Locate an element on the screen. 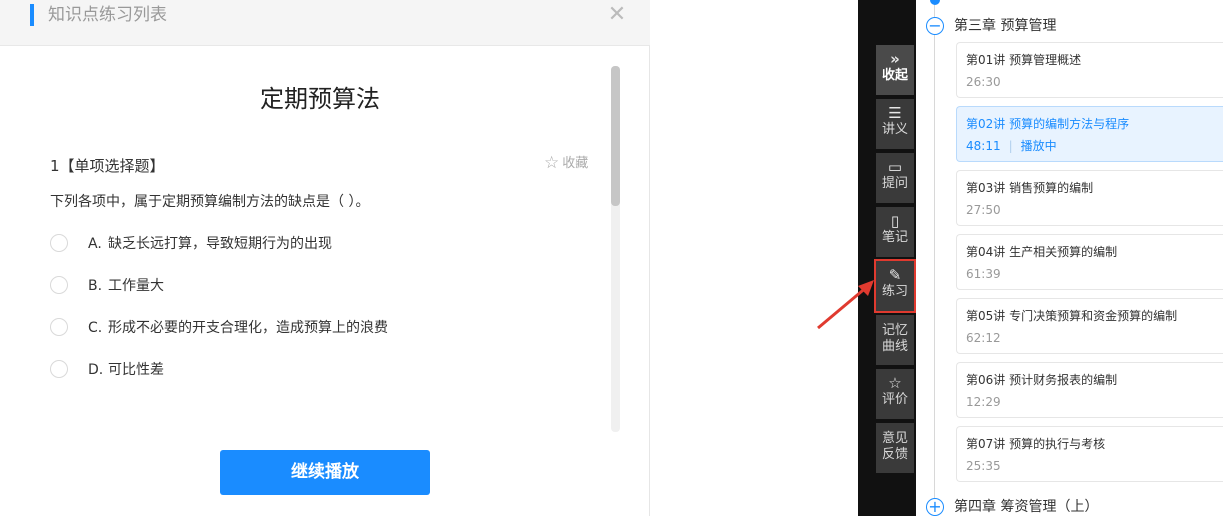  lesson-duration: 48:11 is located at coordinates (983, 146).